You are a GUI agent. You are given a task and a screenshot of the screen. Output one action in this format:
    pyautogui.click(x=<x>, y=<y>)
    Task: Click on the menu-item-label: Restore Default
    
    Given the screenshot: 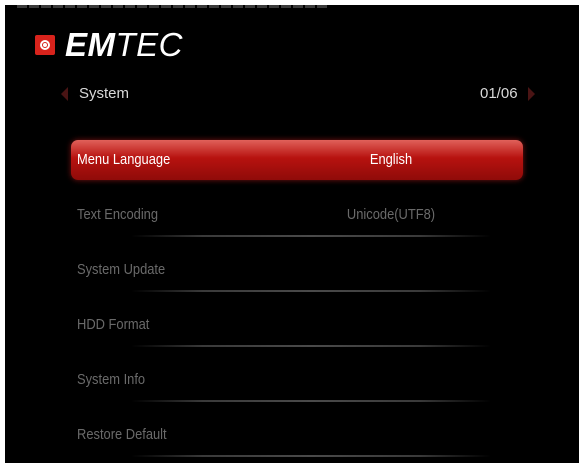 What is the action you would take?
    pyautogui.click(x=122, y=434)
    